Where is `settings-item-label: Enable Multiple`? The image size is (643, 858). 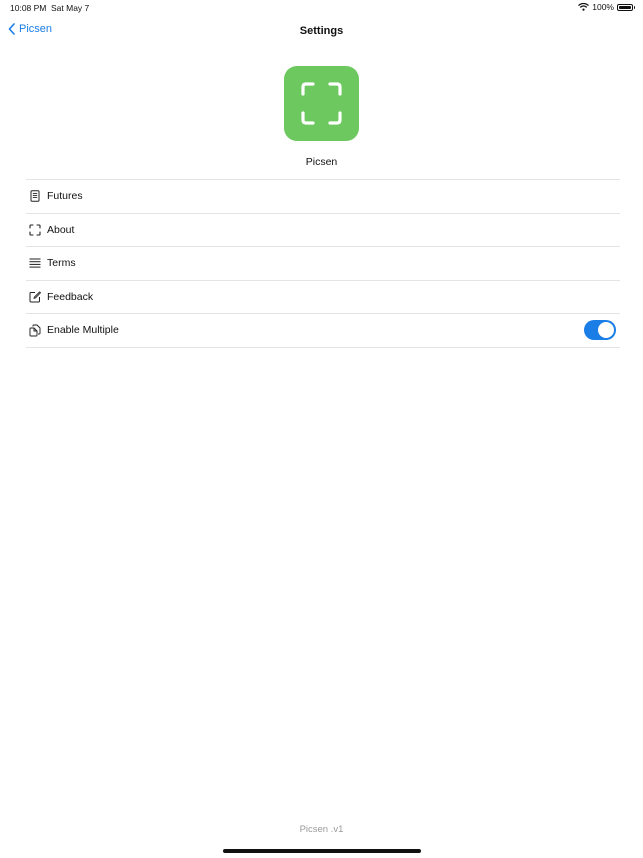 settings-item-label: Enable Multiple is located at coordinates (83, 330).